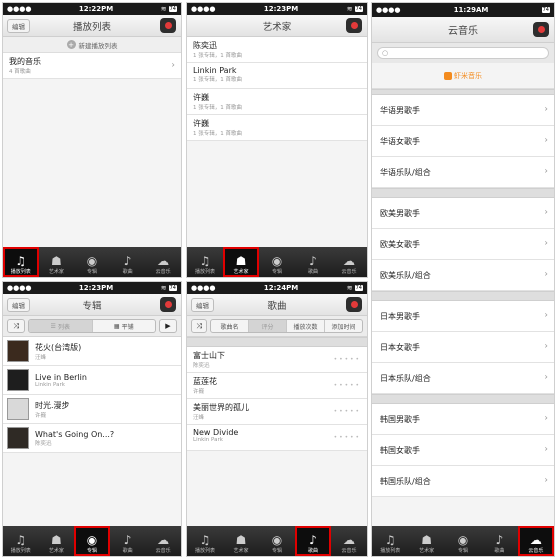  Describe the element at coordinates (277, 360) in the screenshot. I see `song-row: 富士山下 陈奕迅 • • • • •` at that location.